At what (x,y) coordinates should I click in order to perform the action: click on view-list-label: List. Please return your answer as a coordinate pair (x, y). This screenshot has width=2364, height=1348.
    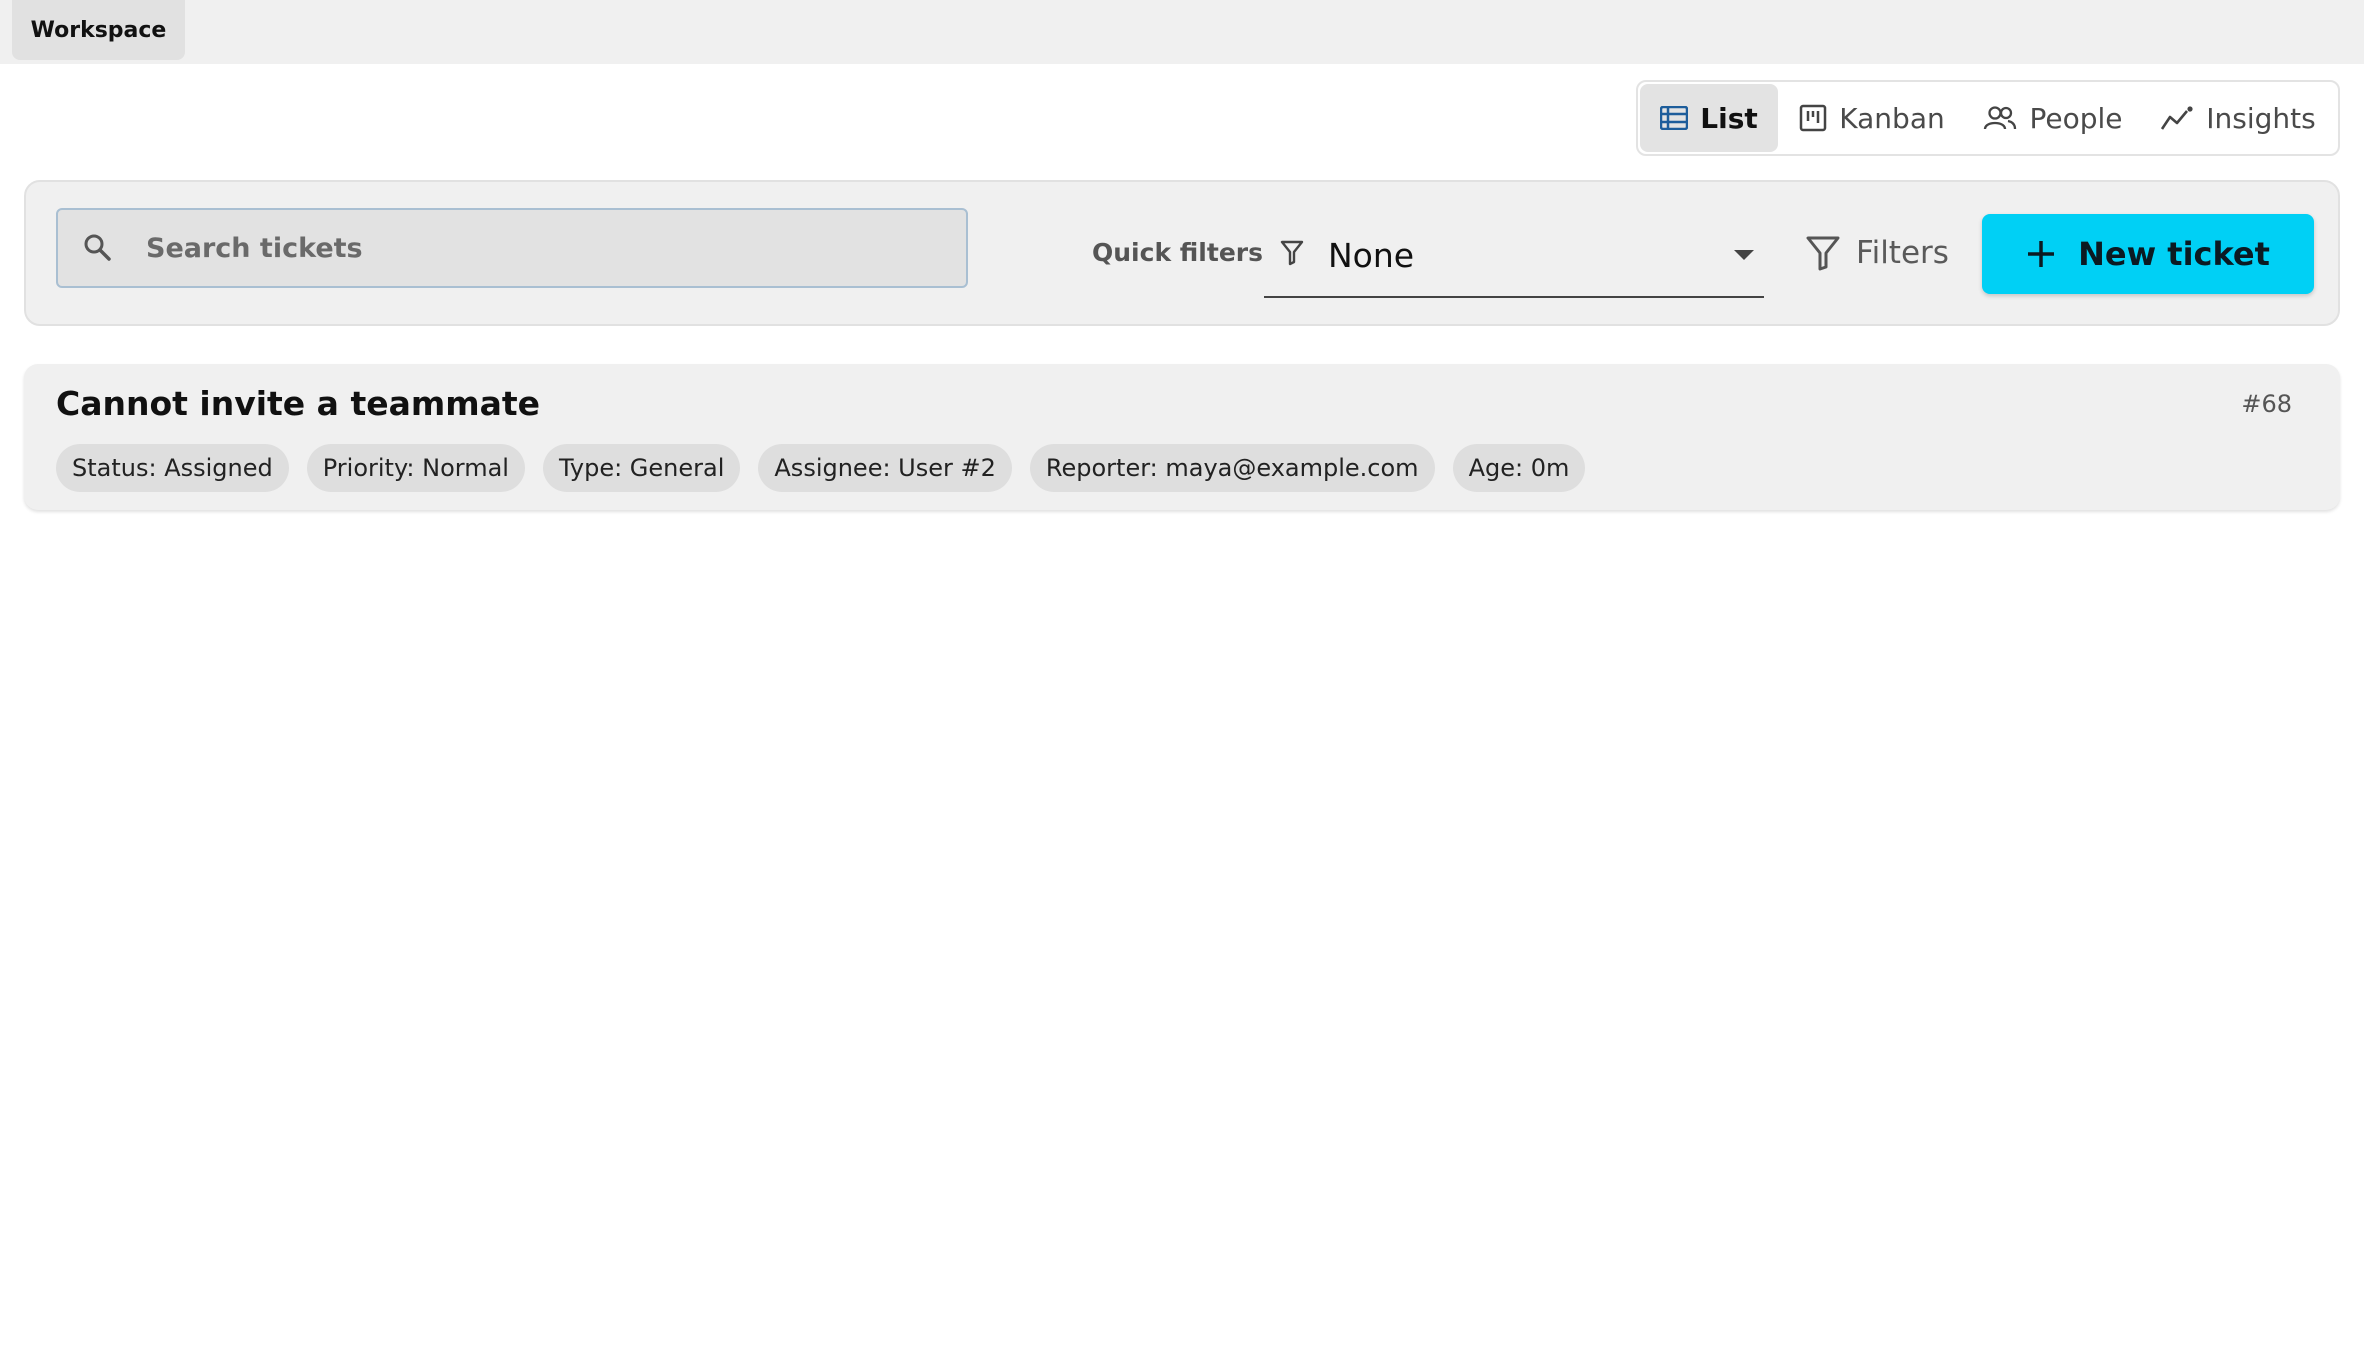
    Looking at the image, I should click on (1729, 118).